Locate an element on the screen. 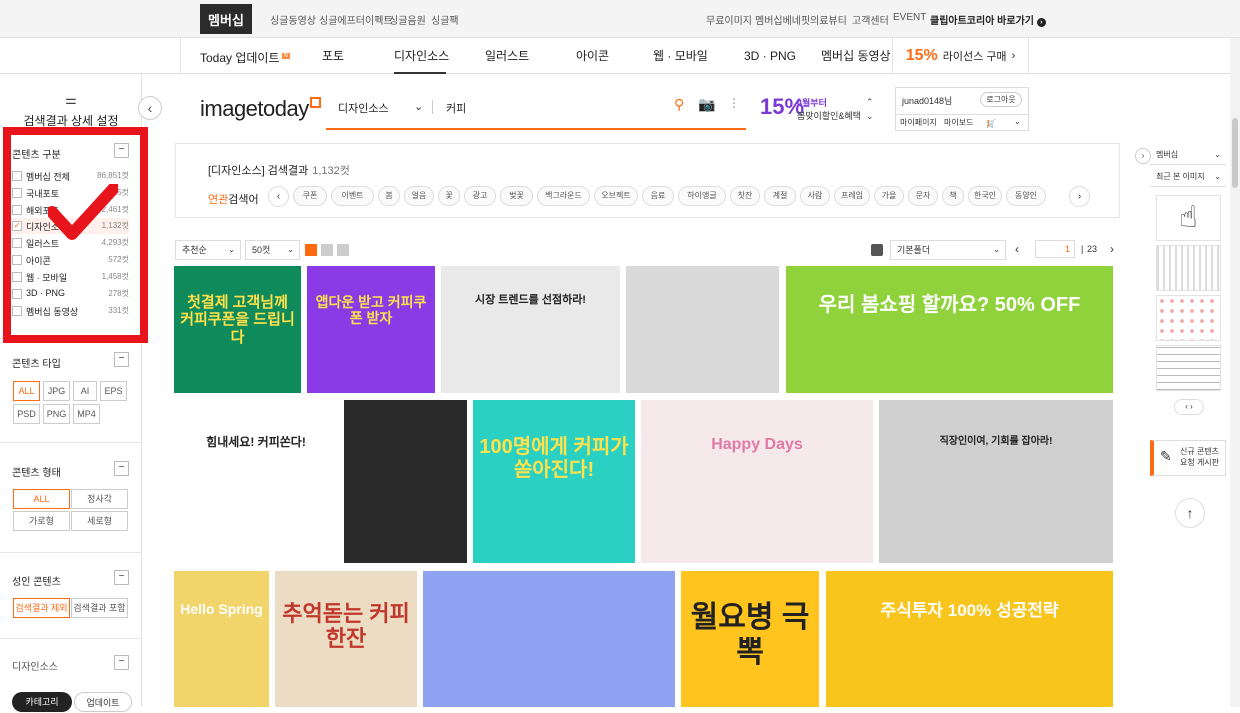 The height and width of the screenshot is (713, 1240). nav-3d-png: 3D · PNG is located at coordinates (770, 56).